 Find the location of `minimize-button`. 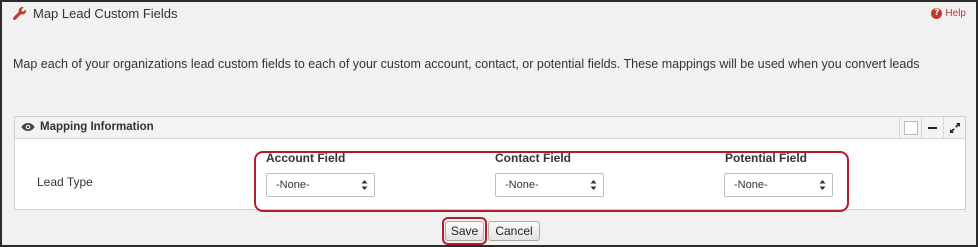

minimize-button is located at coordinates (932, 128).